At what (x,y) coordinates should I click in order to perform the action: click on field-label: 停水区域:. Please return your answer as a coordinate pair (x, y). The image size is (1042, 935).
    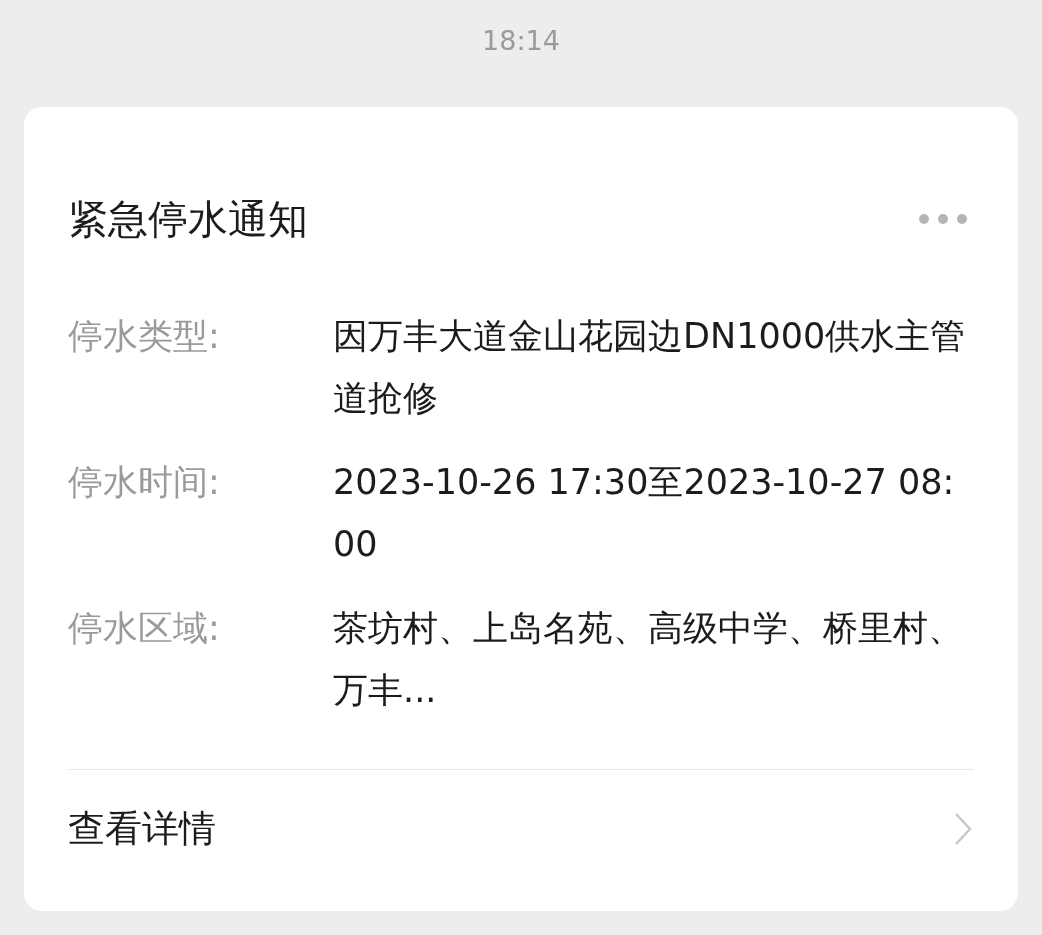
    Looking at the image, I should click on (144, 628).